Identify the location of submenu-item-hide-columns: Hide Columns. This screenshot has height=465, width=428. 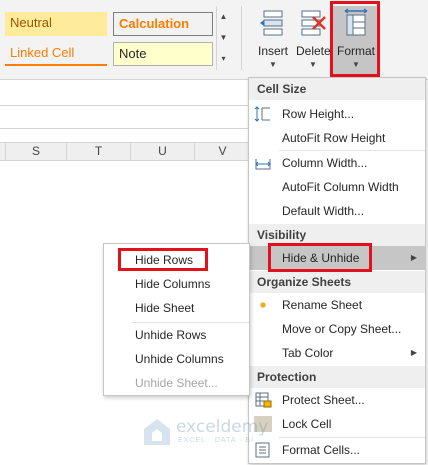
(176, 284).